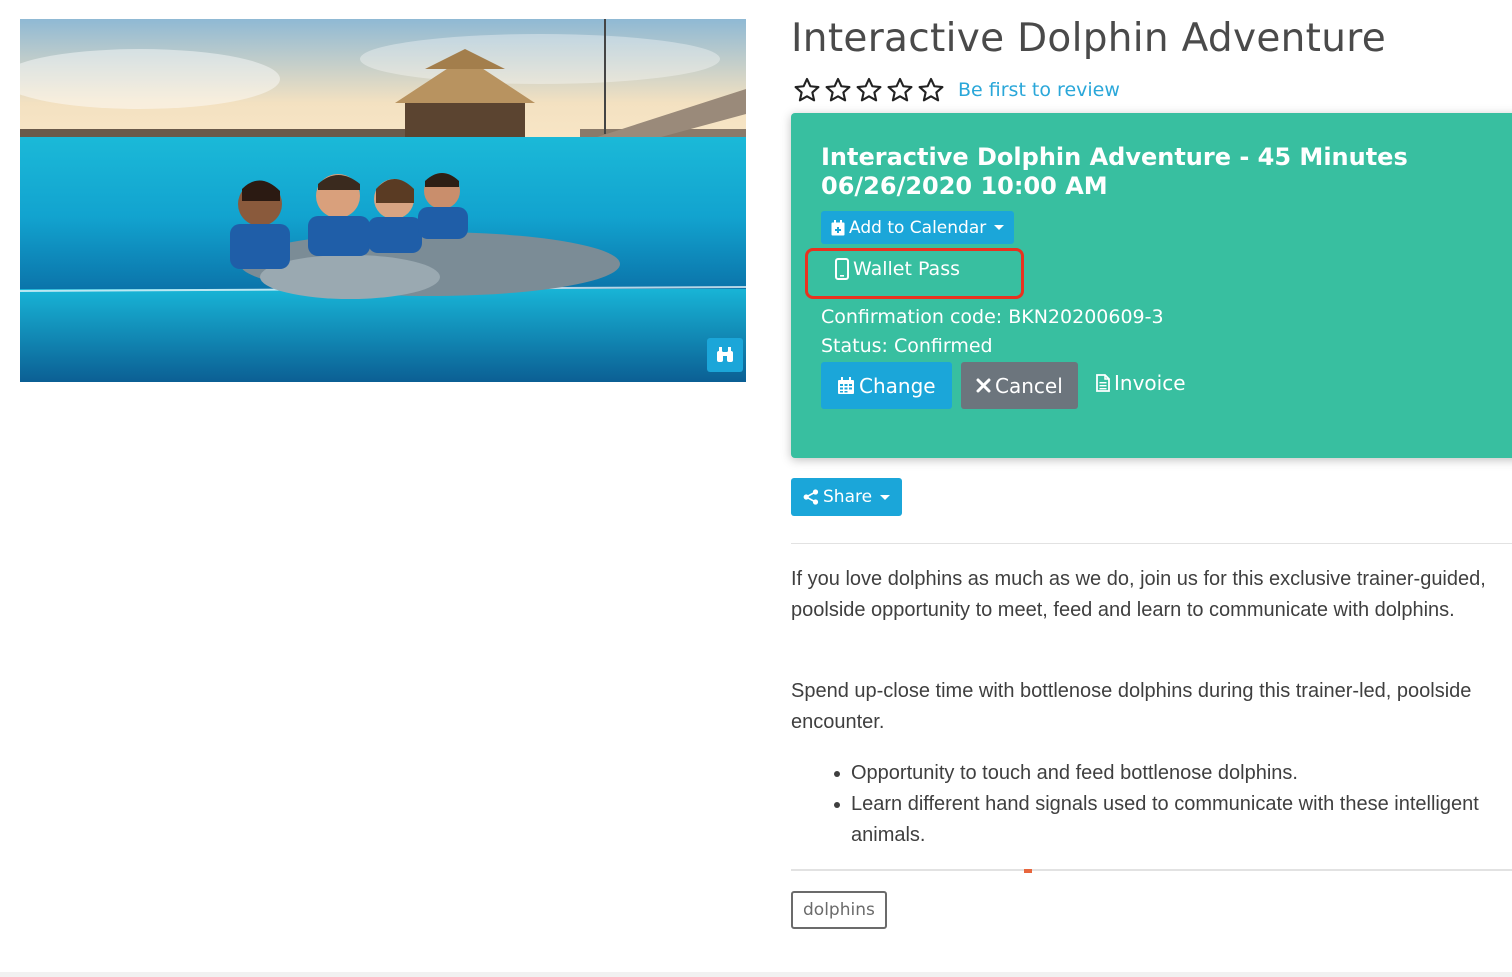  I want to click on gallery-button, so click(725, 355).